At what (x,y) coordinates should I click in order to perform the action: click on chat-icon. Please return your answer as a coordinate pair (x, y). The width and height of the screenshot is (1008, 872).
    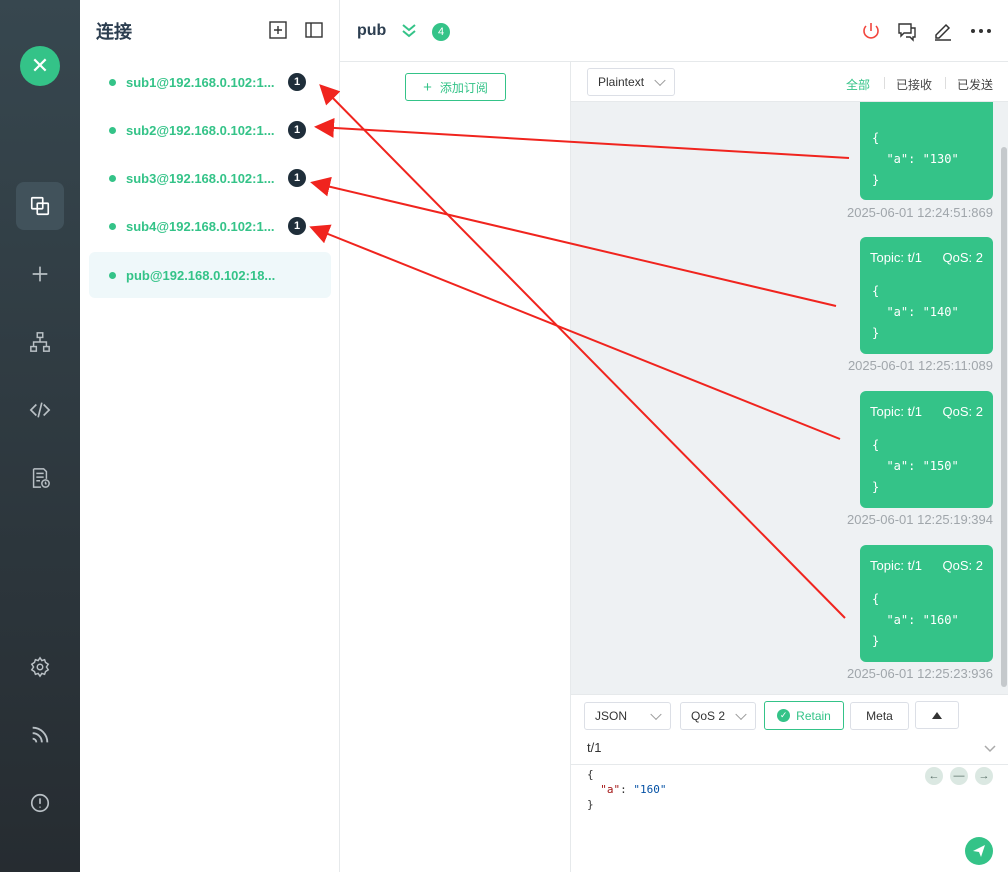
    Looking at the image, I should click on (907, 31).